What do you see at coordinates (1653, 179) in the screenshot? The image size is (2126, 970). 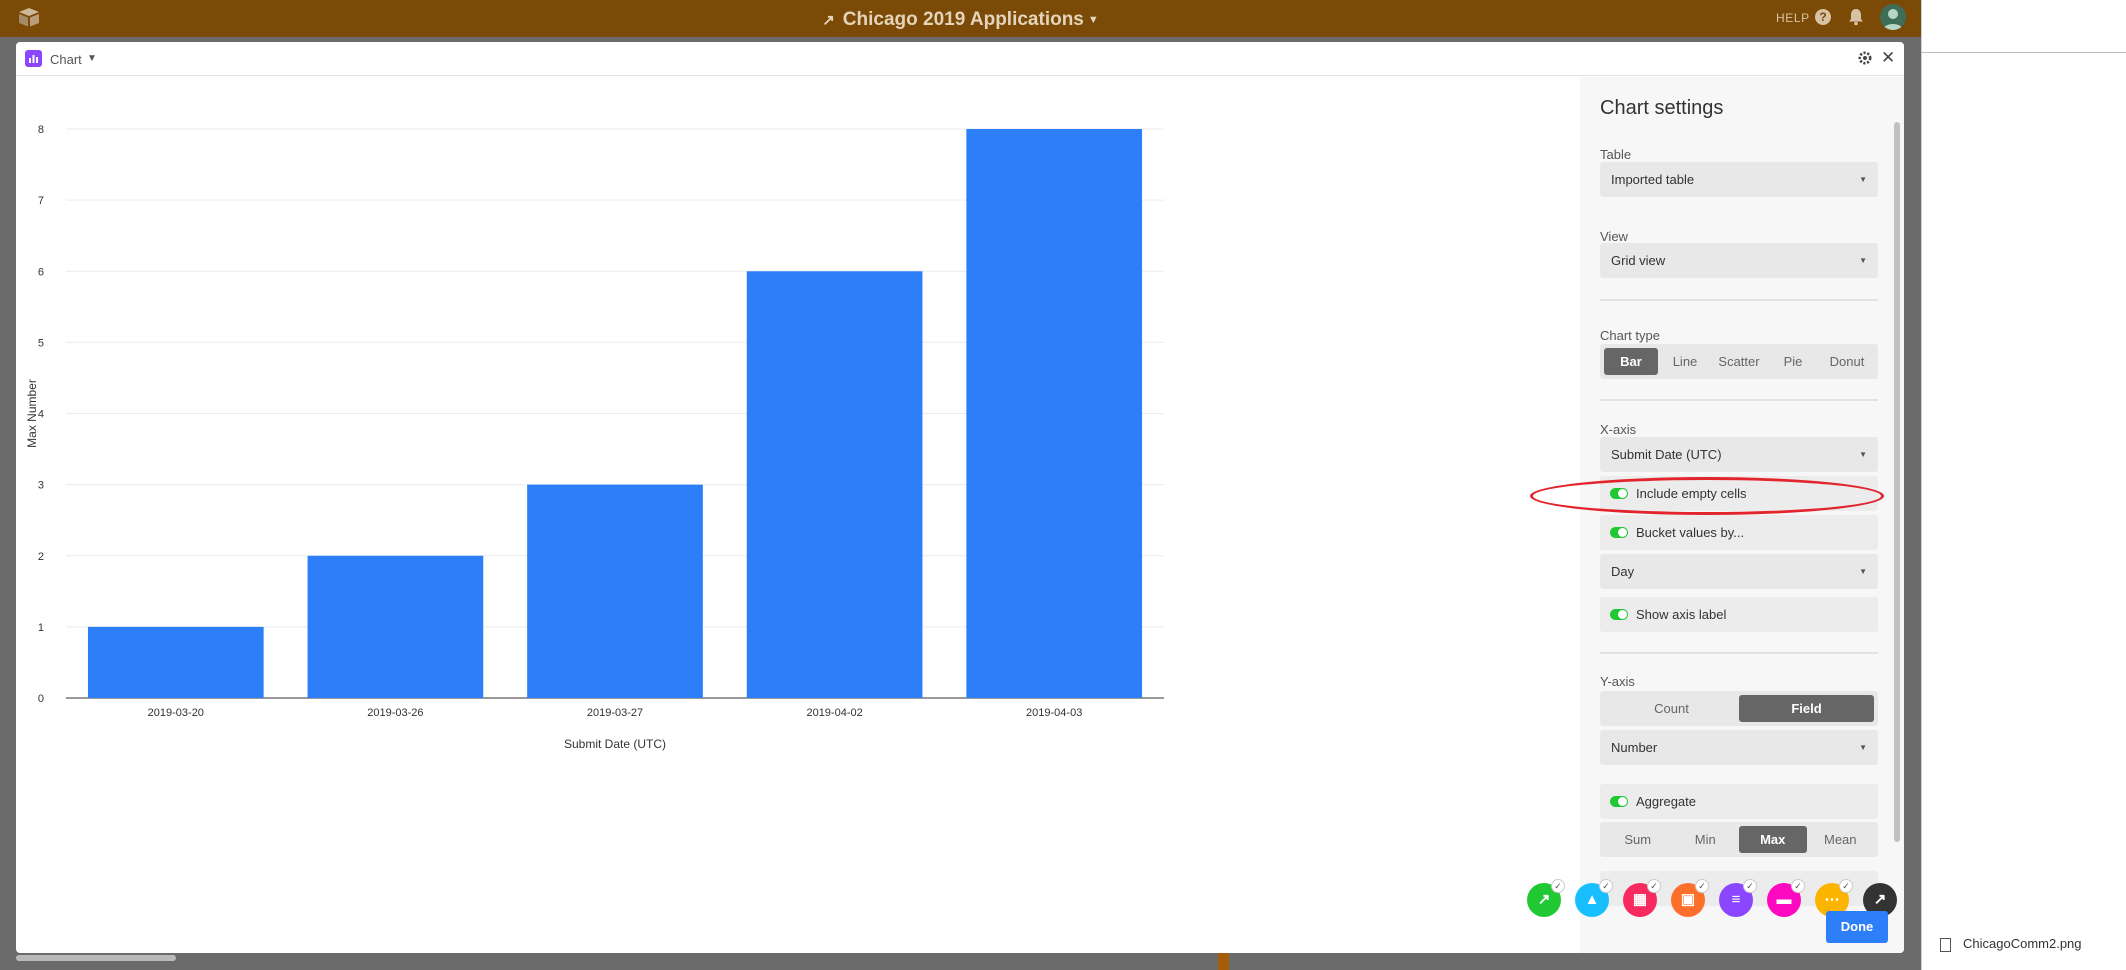 I see `table-select-value: Imported table` at bounding box center [1653, 179].